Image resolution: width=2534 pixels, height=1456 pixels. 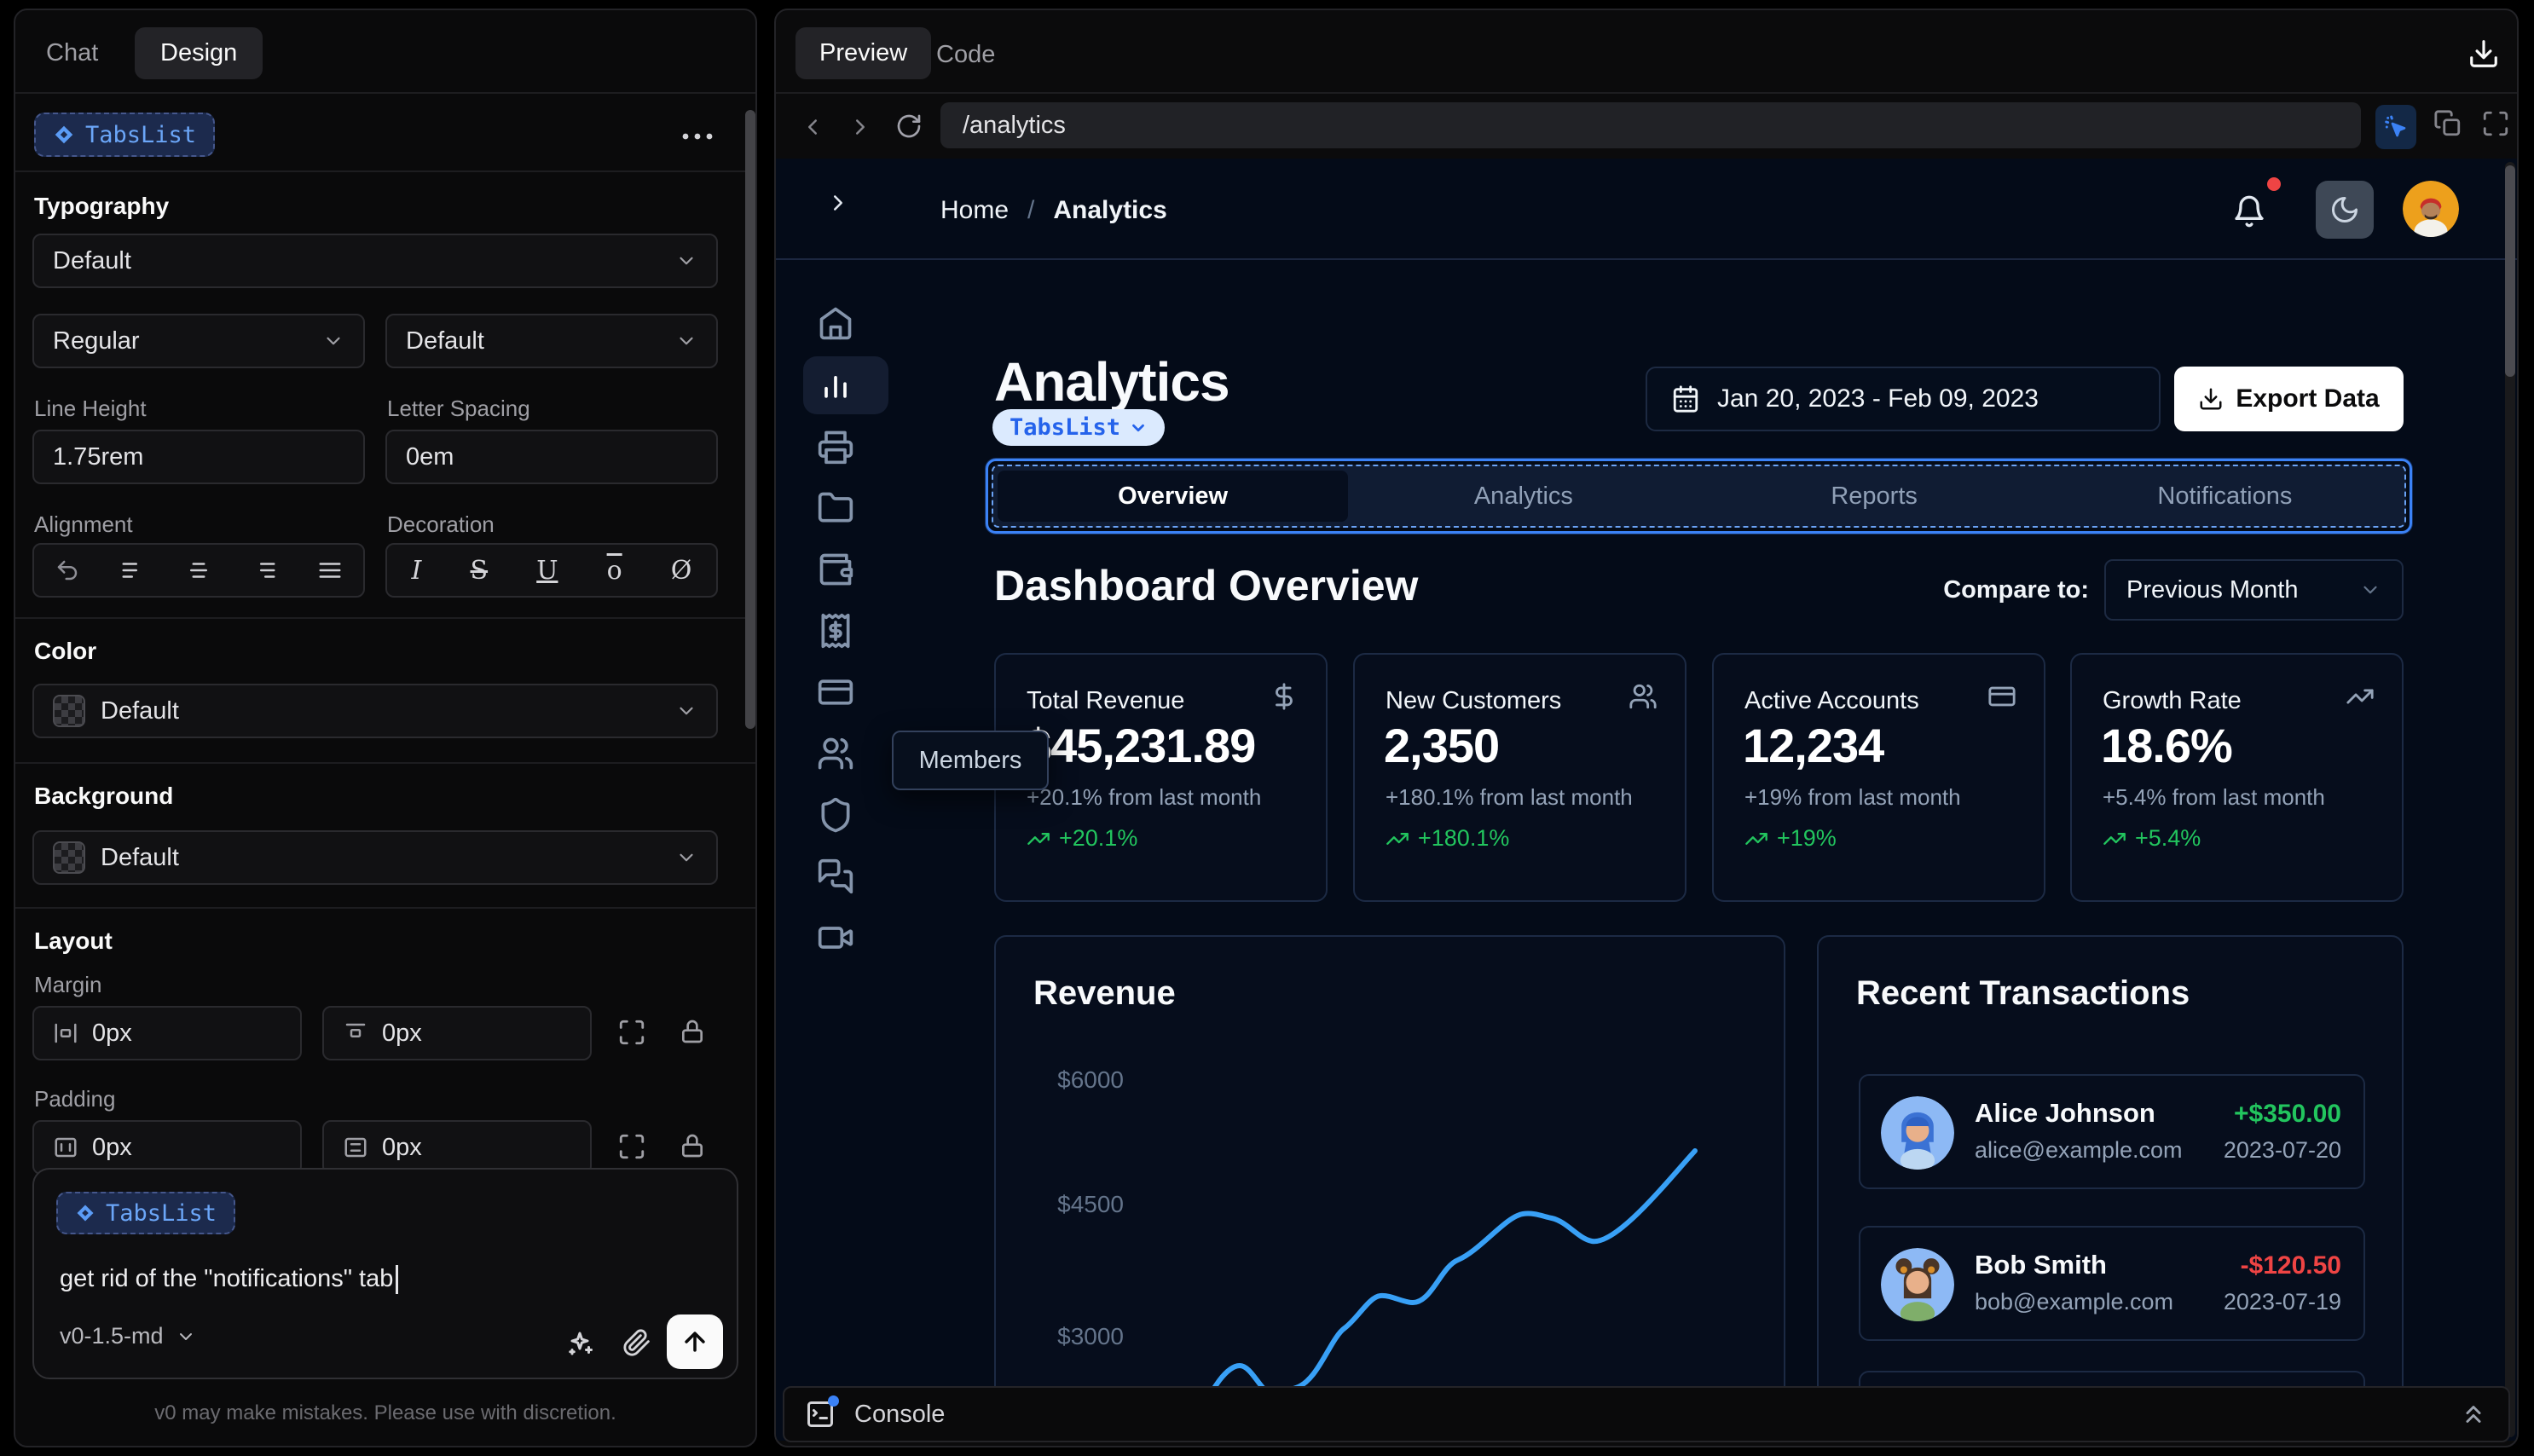 I want to click on compare-select: Previous Month, so click(x=2254, y=590).